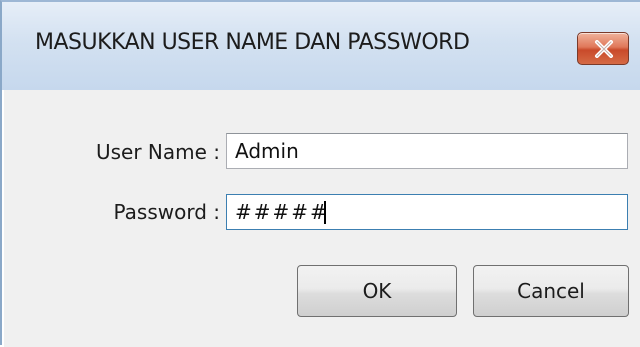 Image resolution: width=640 pixels, height=347 pixels. I want to click on username-input, so click(427, 151).